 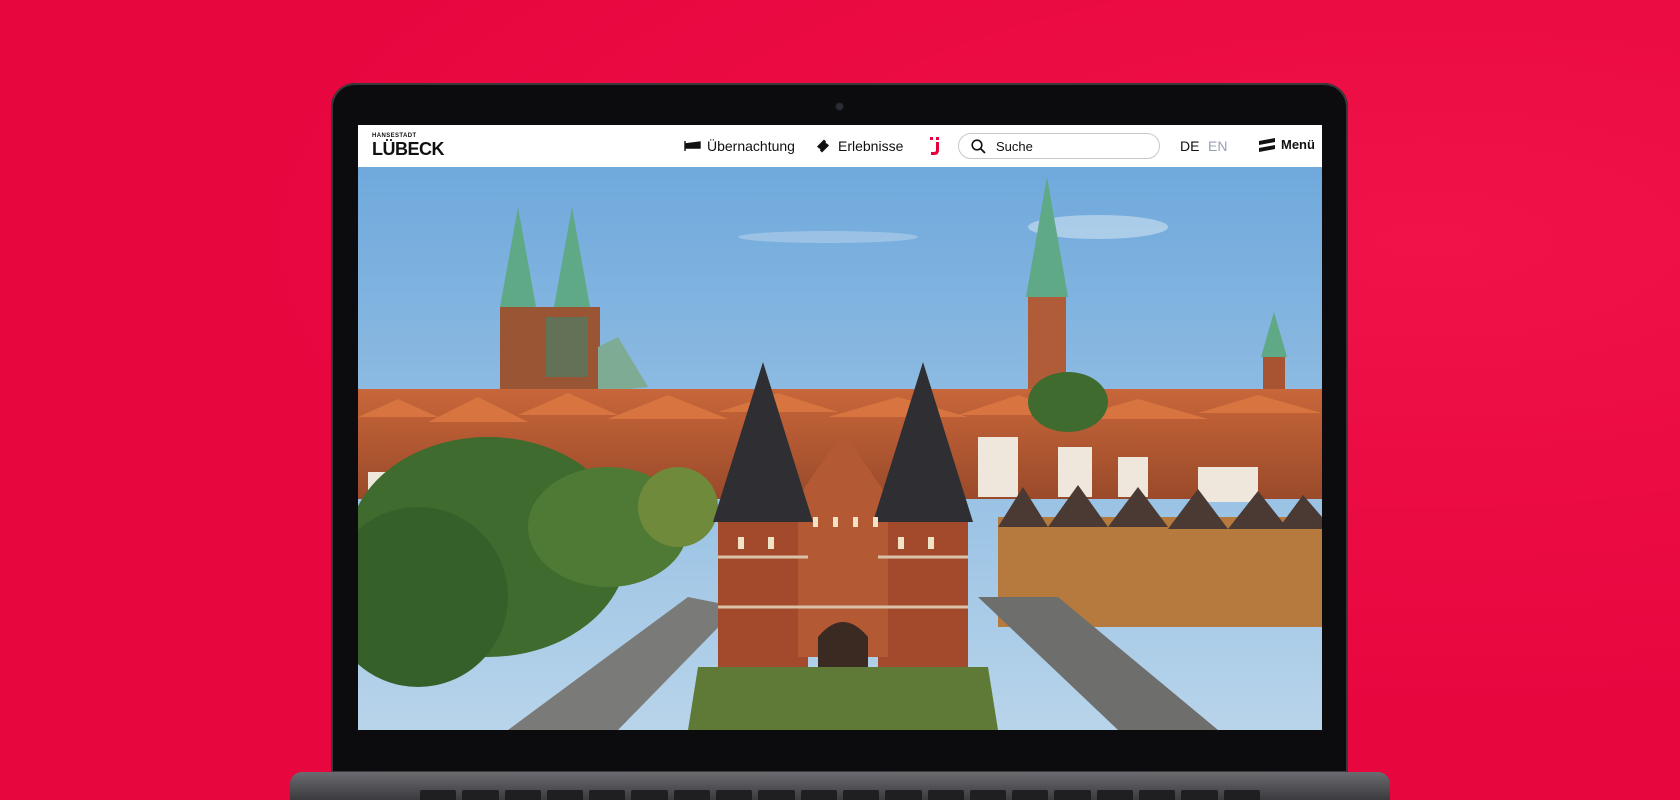 I want to click on search-input, so click(x=1071, y=146).